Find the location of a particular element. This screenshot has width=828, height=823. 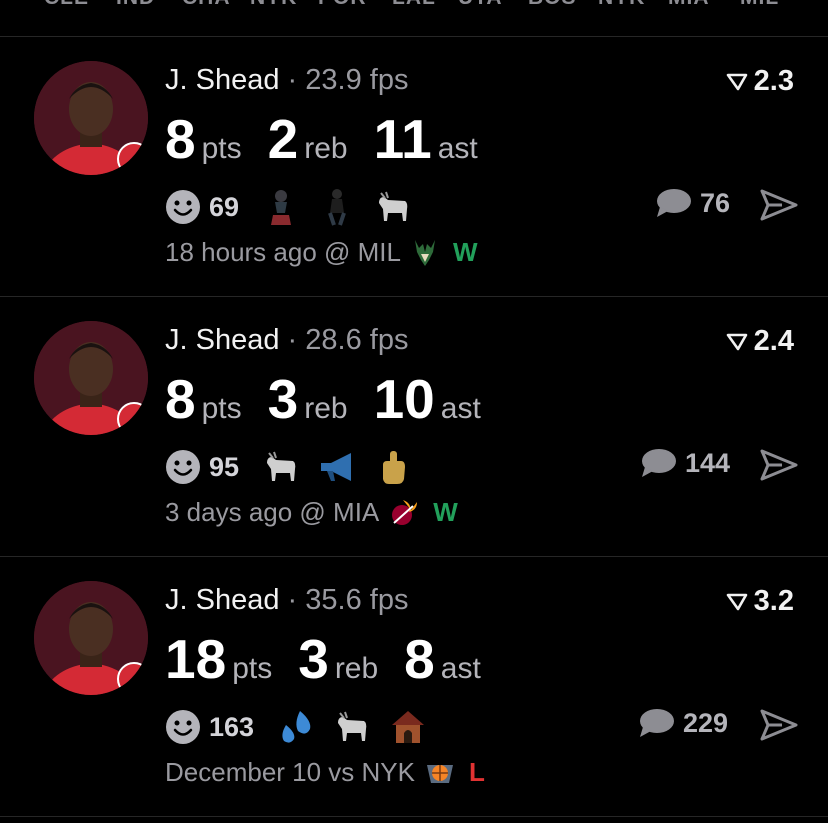

comments: 229 is located at coordinates (682, 723).